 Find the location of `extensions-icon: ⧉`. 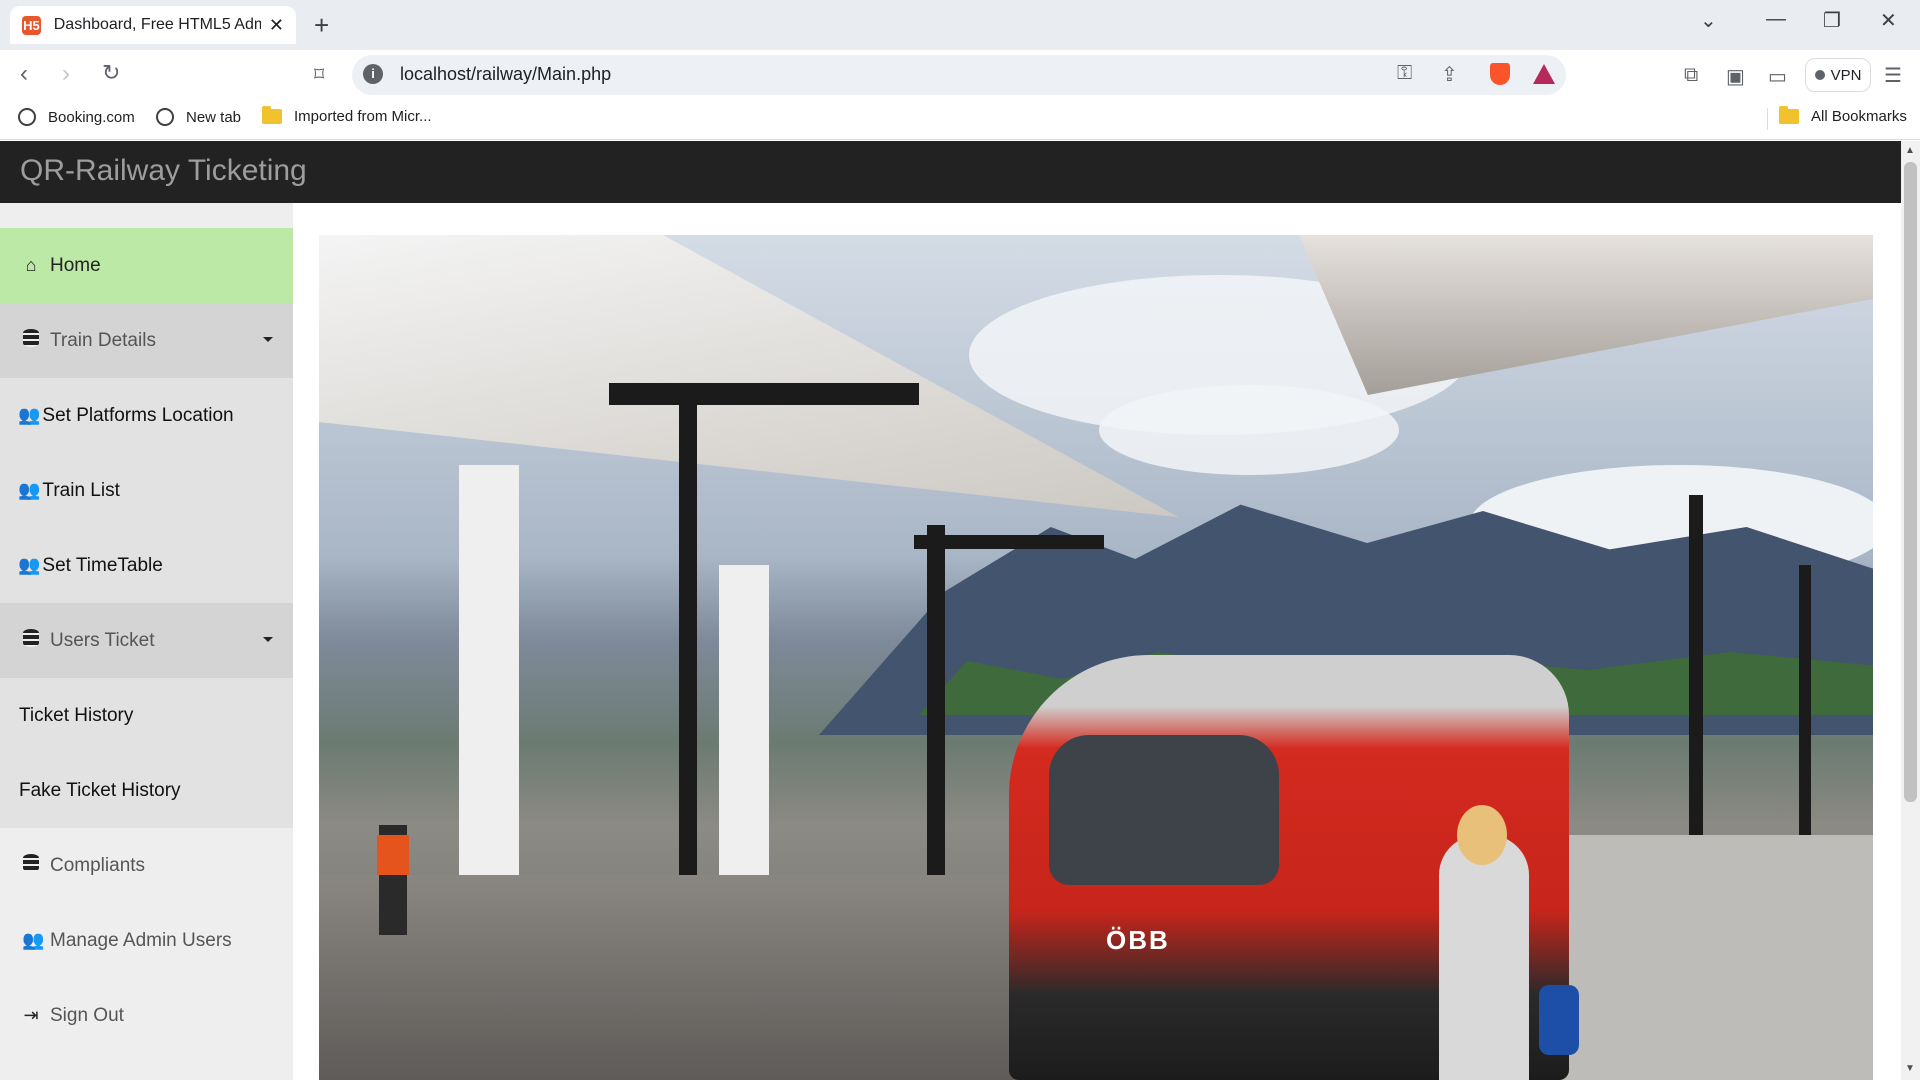

extensions-icon: ⧉ is located at coordinates (1691, 75).